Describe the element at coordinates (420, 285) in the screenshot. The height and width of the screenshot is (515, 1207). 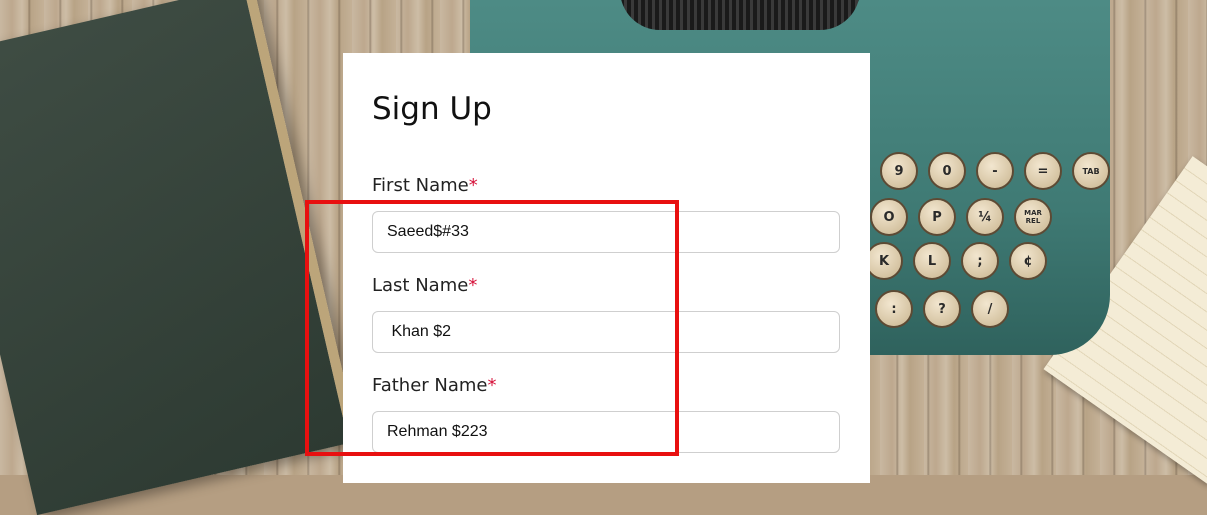
I see `last-name-label-text: Last Name` at that location.